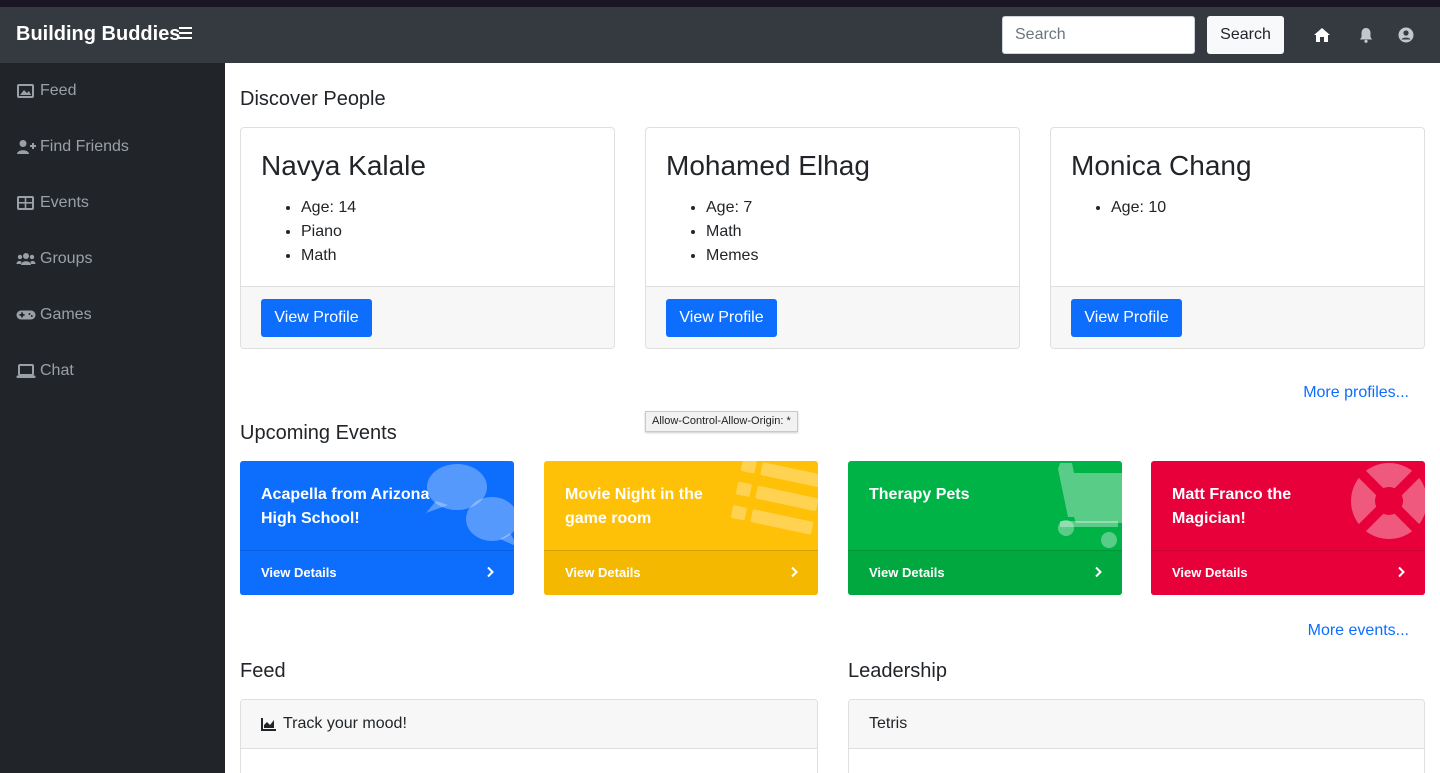  I want to click on person-name: Monica Chang, so click(1161, 165).